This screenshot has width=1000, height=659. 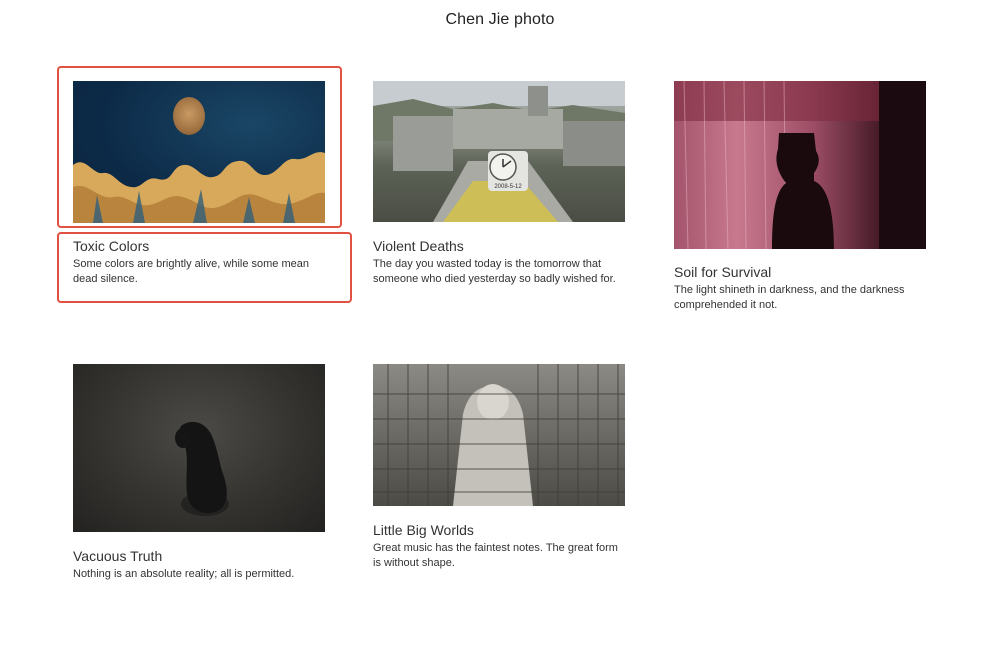 What do you see at coordinates (111, 246) in the screenshot?
I see `card-title: Toxic Colors` at bounding box center [111, 246].